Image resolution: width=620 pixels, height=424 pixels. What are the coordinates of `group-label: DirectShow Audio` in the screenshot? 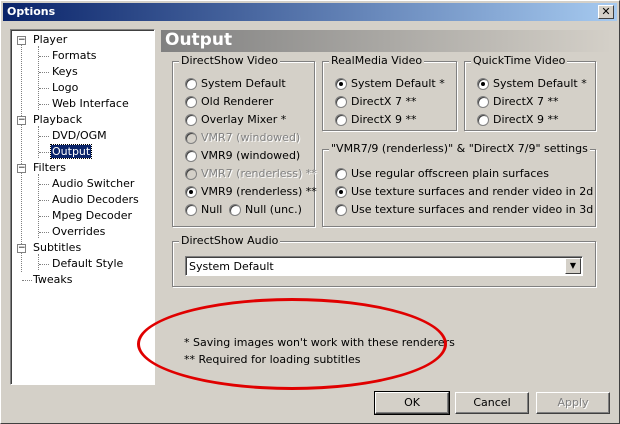 It's located at (230, 240).